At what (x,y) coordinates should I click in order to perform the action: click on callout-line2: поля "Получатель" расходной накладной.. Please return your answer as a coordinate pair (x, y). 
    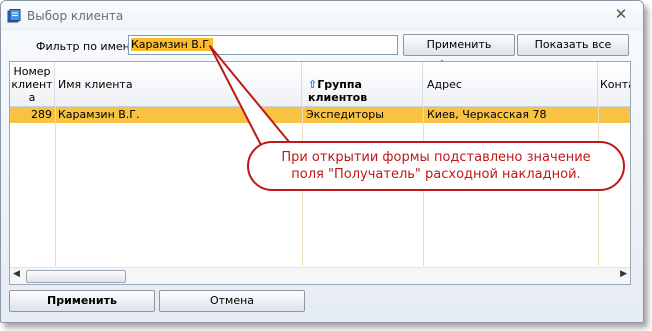
    Looking at the image, I should click on (436, 174).